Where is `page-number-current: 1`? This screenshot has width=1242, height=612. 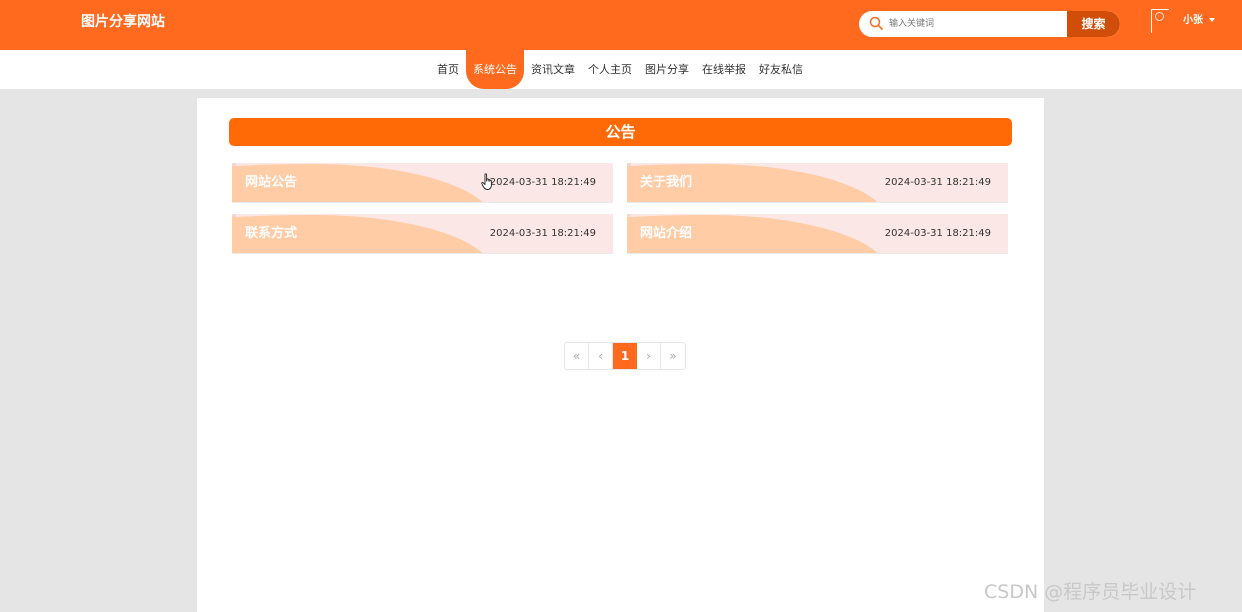 page-number-current: 1 is located at coordinates (625, 356).